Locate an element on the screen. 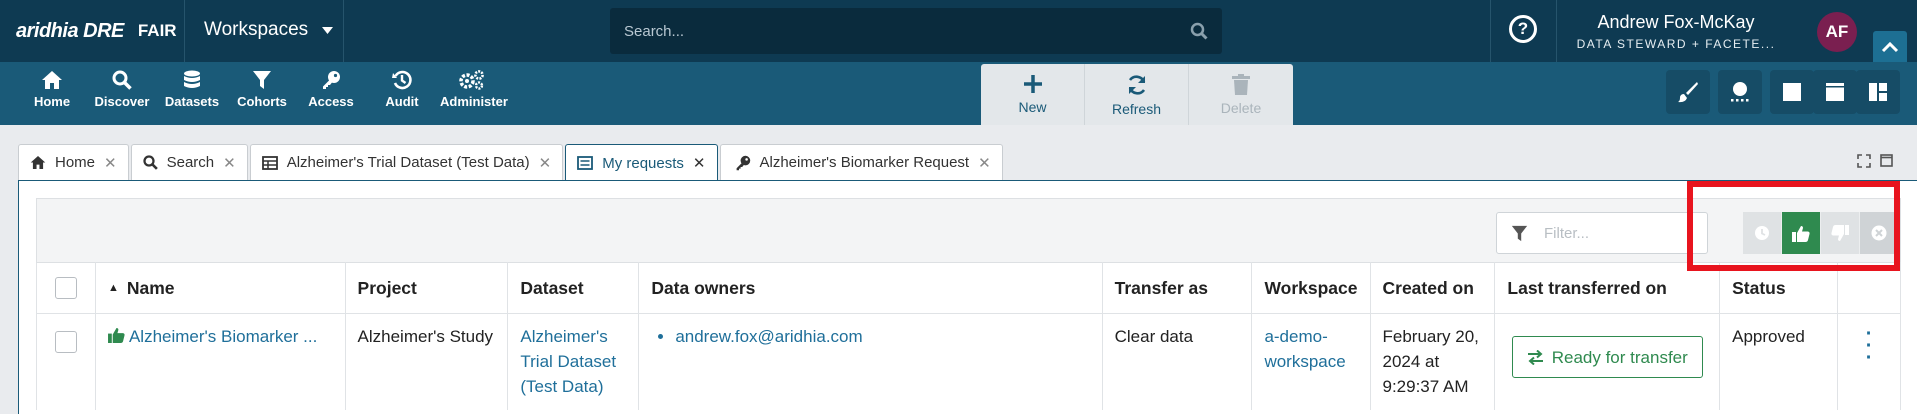 This screenshot has height=414, width=1917. workspaces-menu: Workspaces is located at coordinates (269, 30).